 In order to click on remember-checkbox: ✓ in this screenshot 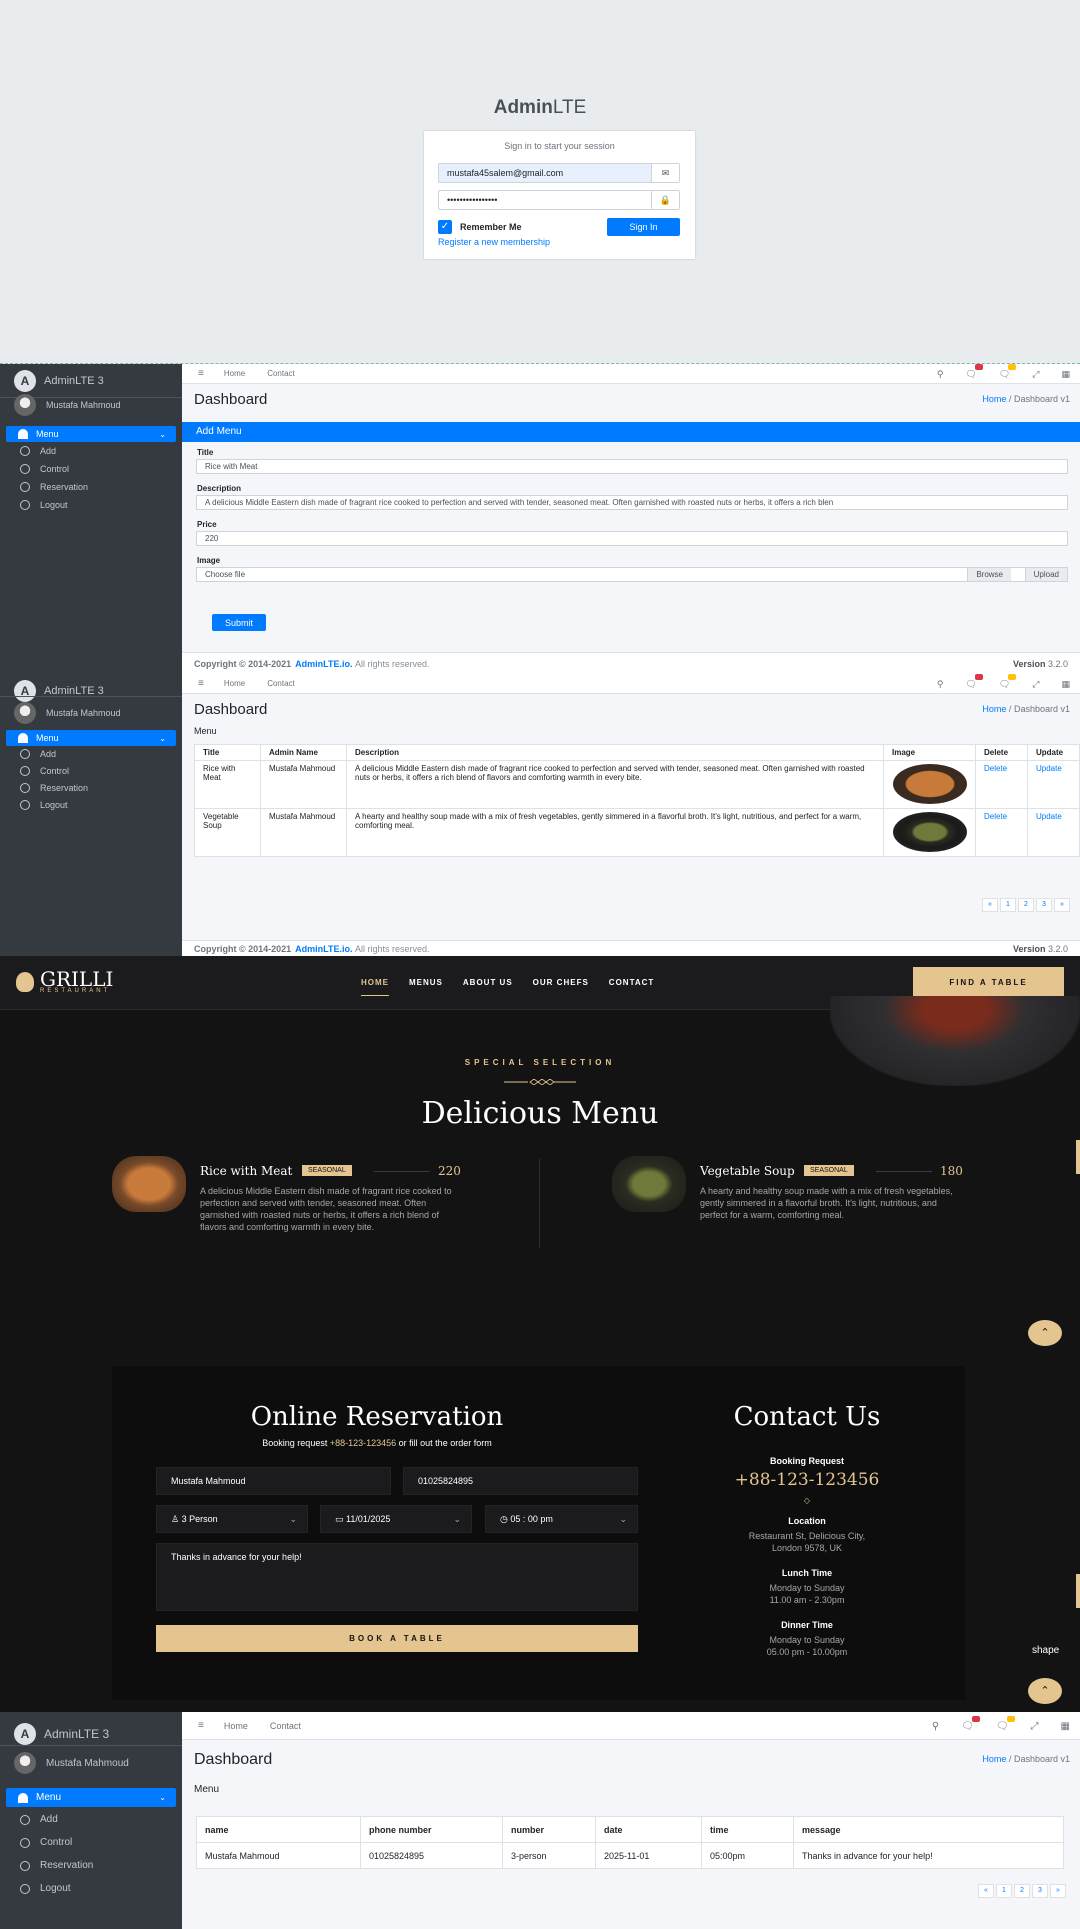, I will do `click(445, 227)`.